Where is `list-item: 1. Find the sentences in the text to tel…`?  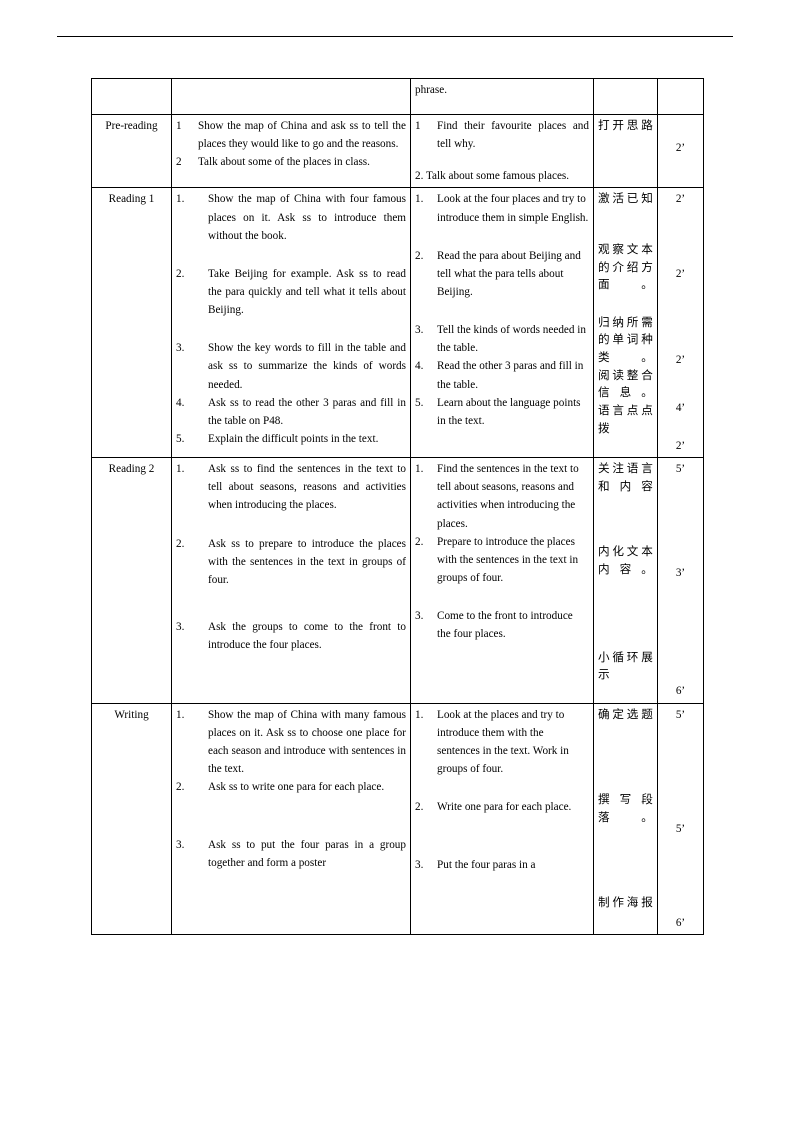
list-item: 1. Find the sentences in the text to tel… is located at coordinates (502, 496).